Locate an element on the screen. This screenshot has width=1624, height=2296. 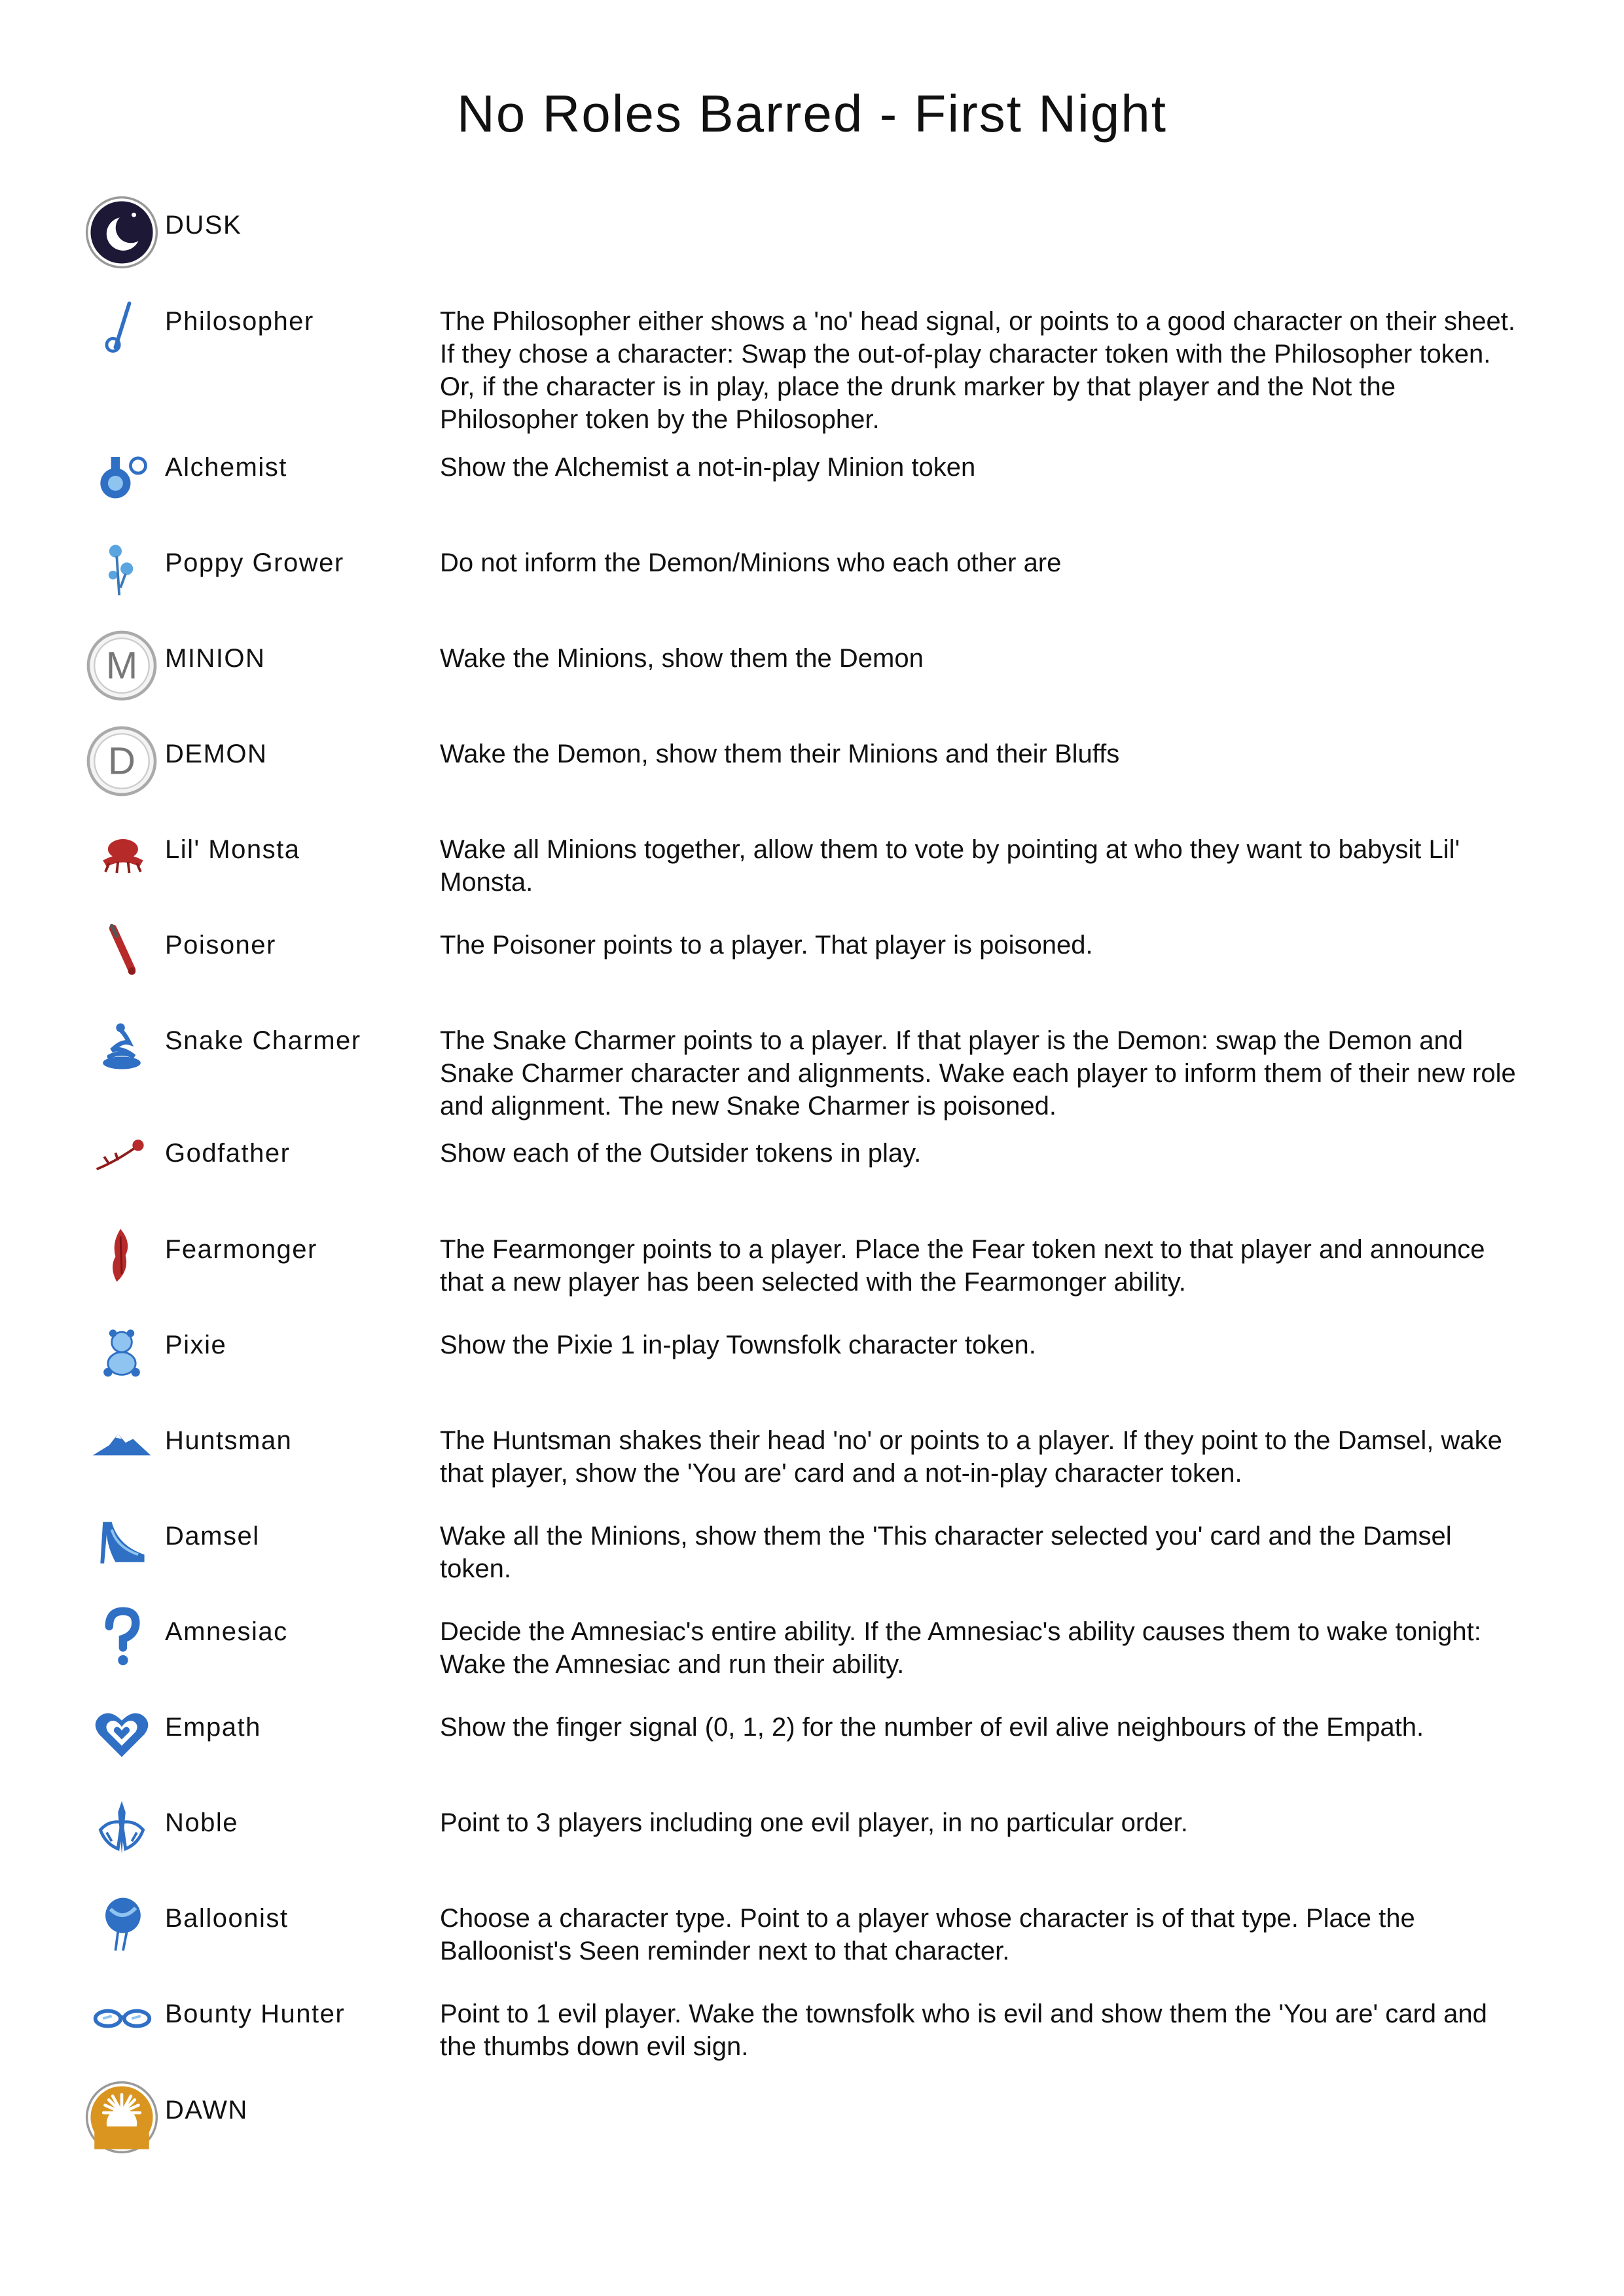
poisoner-vial-icon is located at coordinates (121, 951).